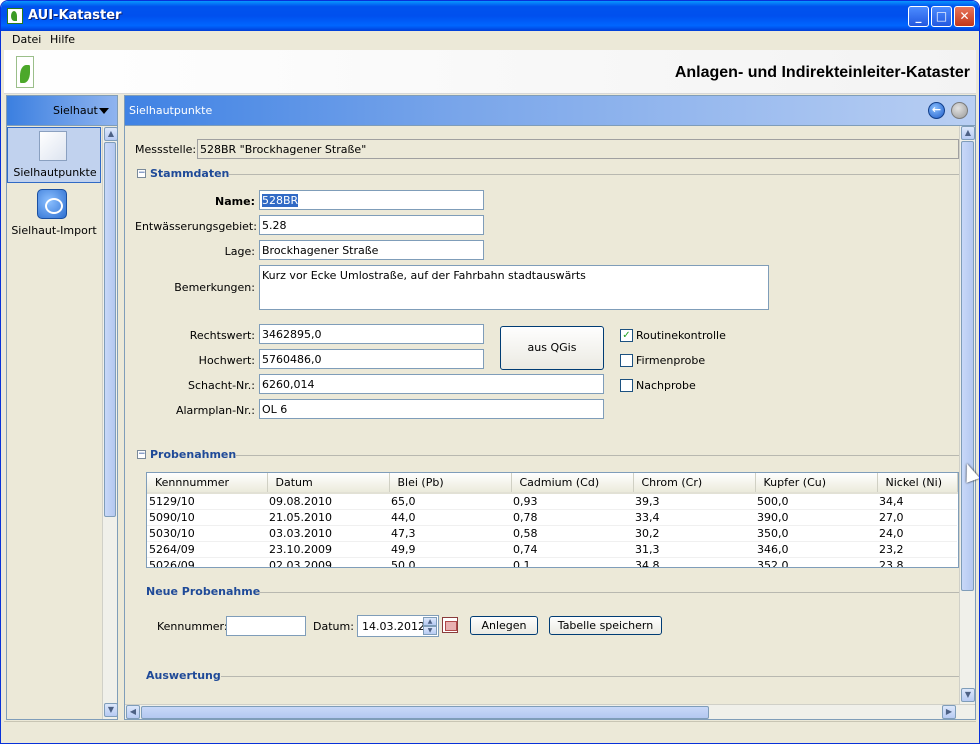  Describe the element at coordinates (371, 225) in the screenshot. I see `gebiet-field: 5.28` at that location.